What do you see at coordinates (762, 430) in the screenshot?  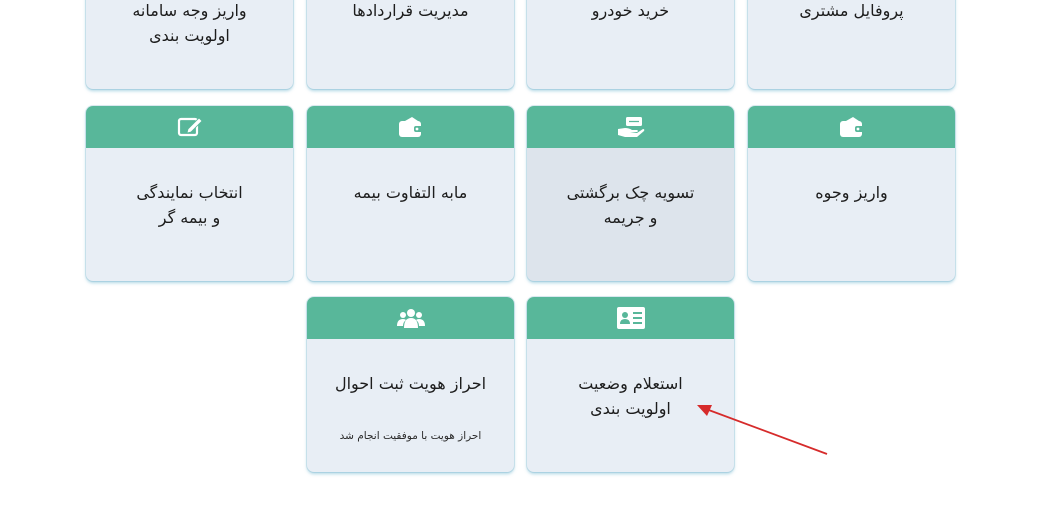 I see `annotation-arrow` at bounding box center [762, 430].